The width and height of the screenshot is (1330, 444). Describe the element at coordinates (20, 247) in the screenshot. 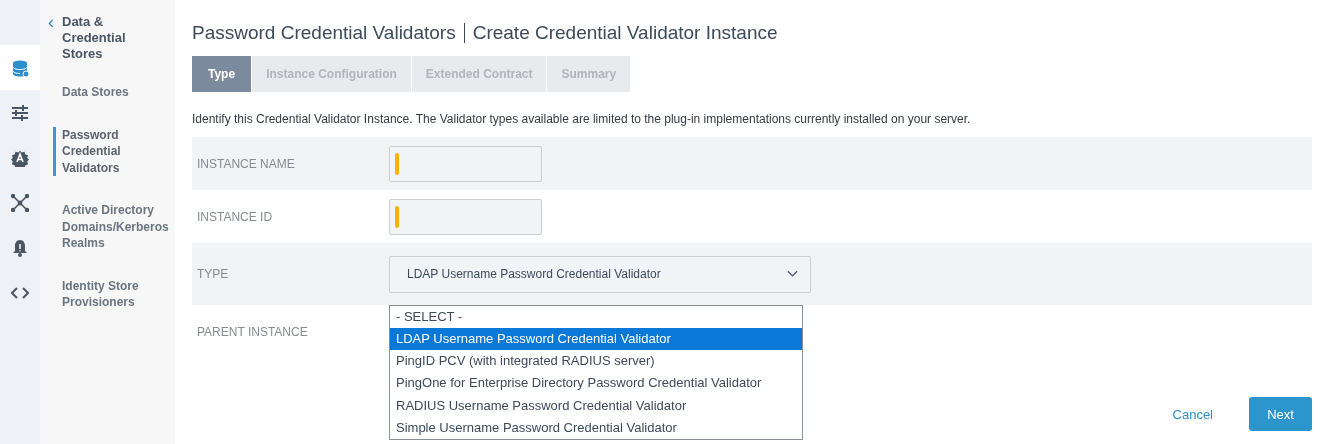

I see `bell-icon` at that location.